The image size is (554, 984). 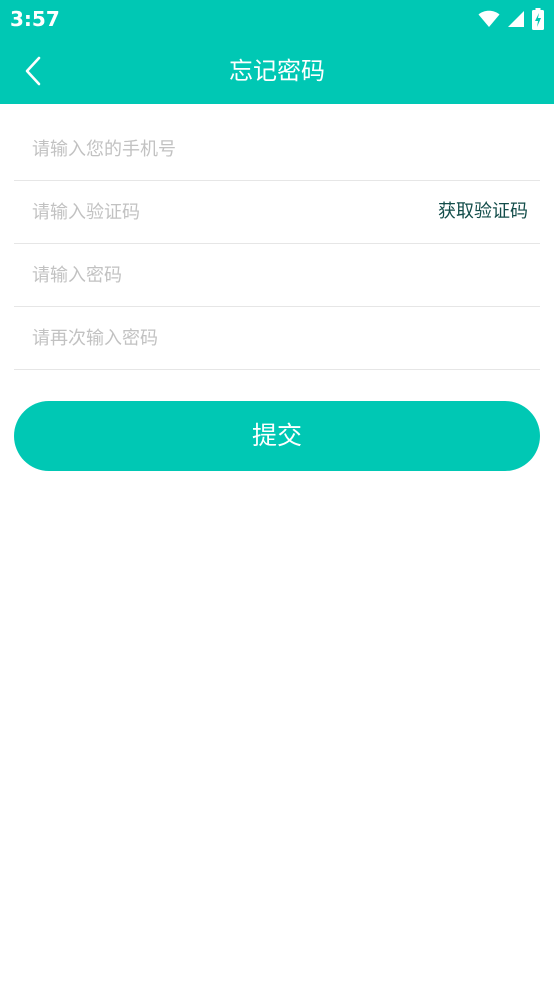 I want to click on chevron-left-icon, so click(x=33, y=71).